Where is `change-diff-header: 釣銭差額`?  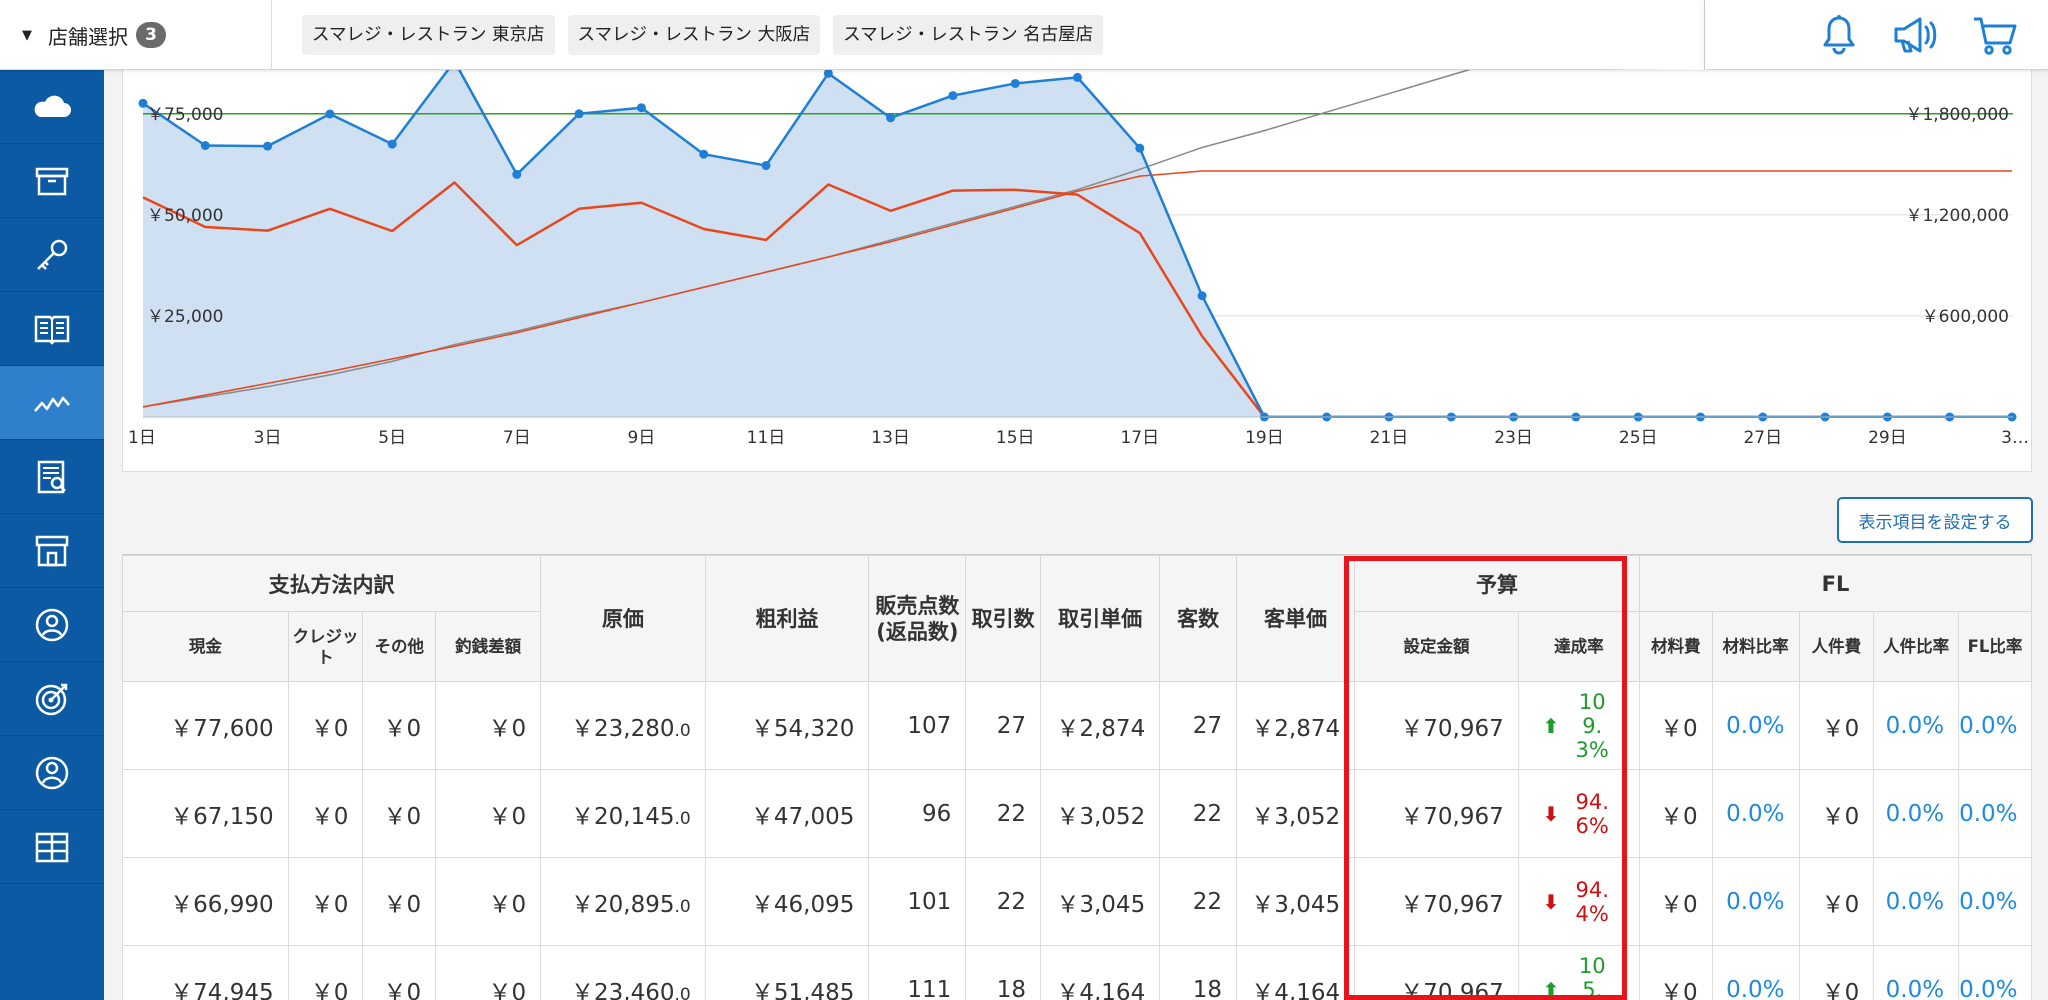 change-diff-header: 釣銭差額 is located at coordinates (488, 646).